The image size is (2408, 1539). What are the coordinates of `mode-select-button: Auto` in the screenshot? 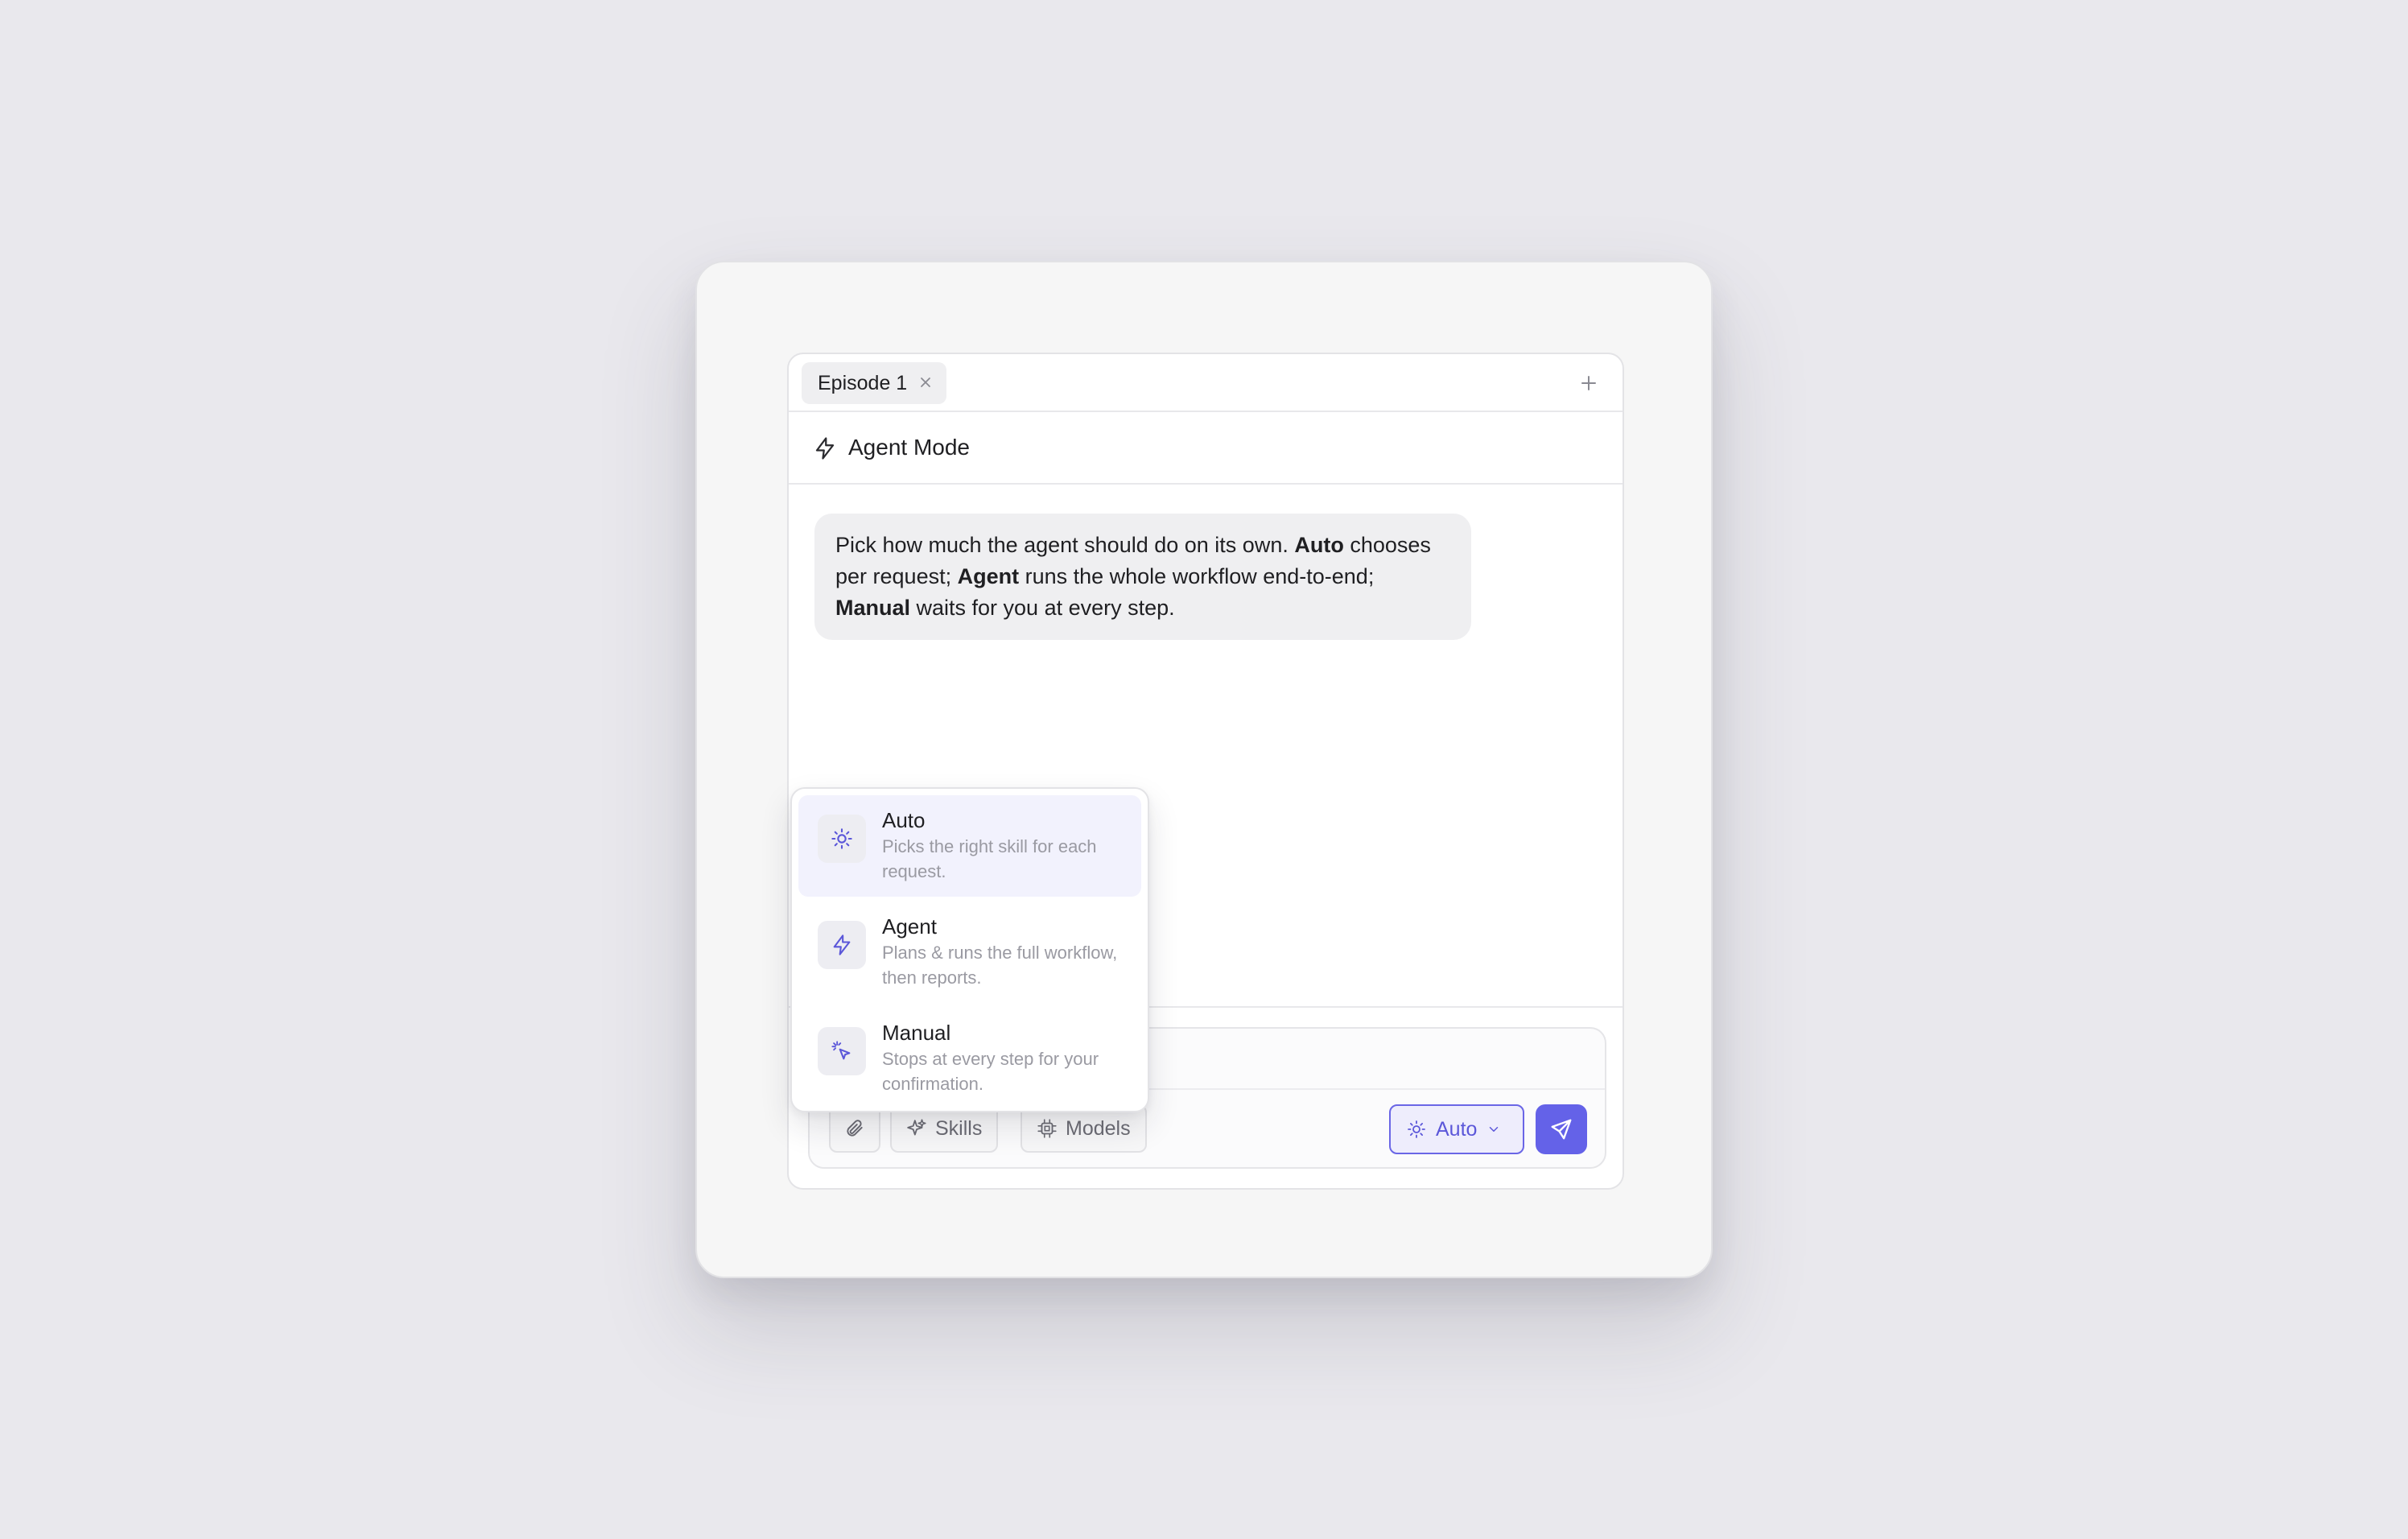 It's located at (1456, 1129).